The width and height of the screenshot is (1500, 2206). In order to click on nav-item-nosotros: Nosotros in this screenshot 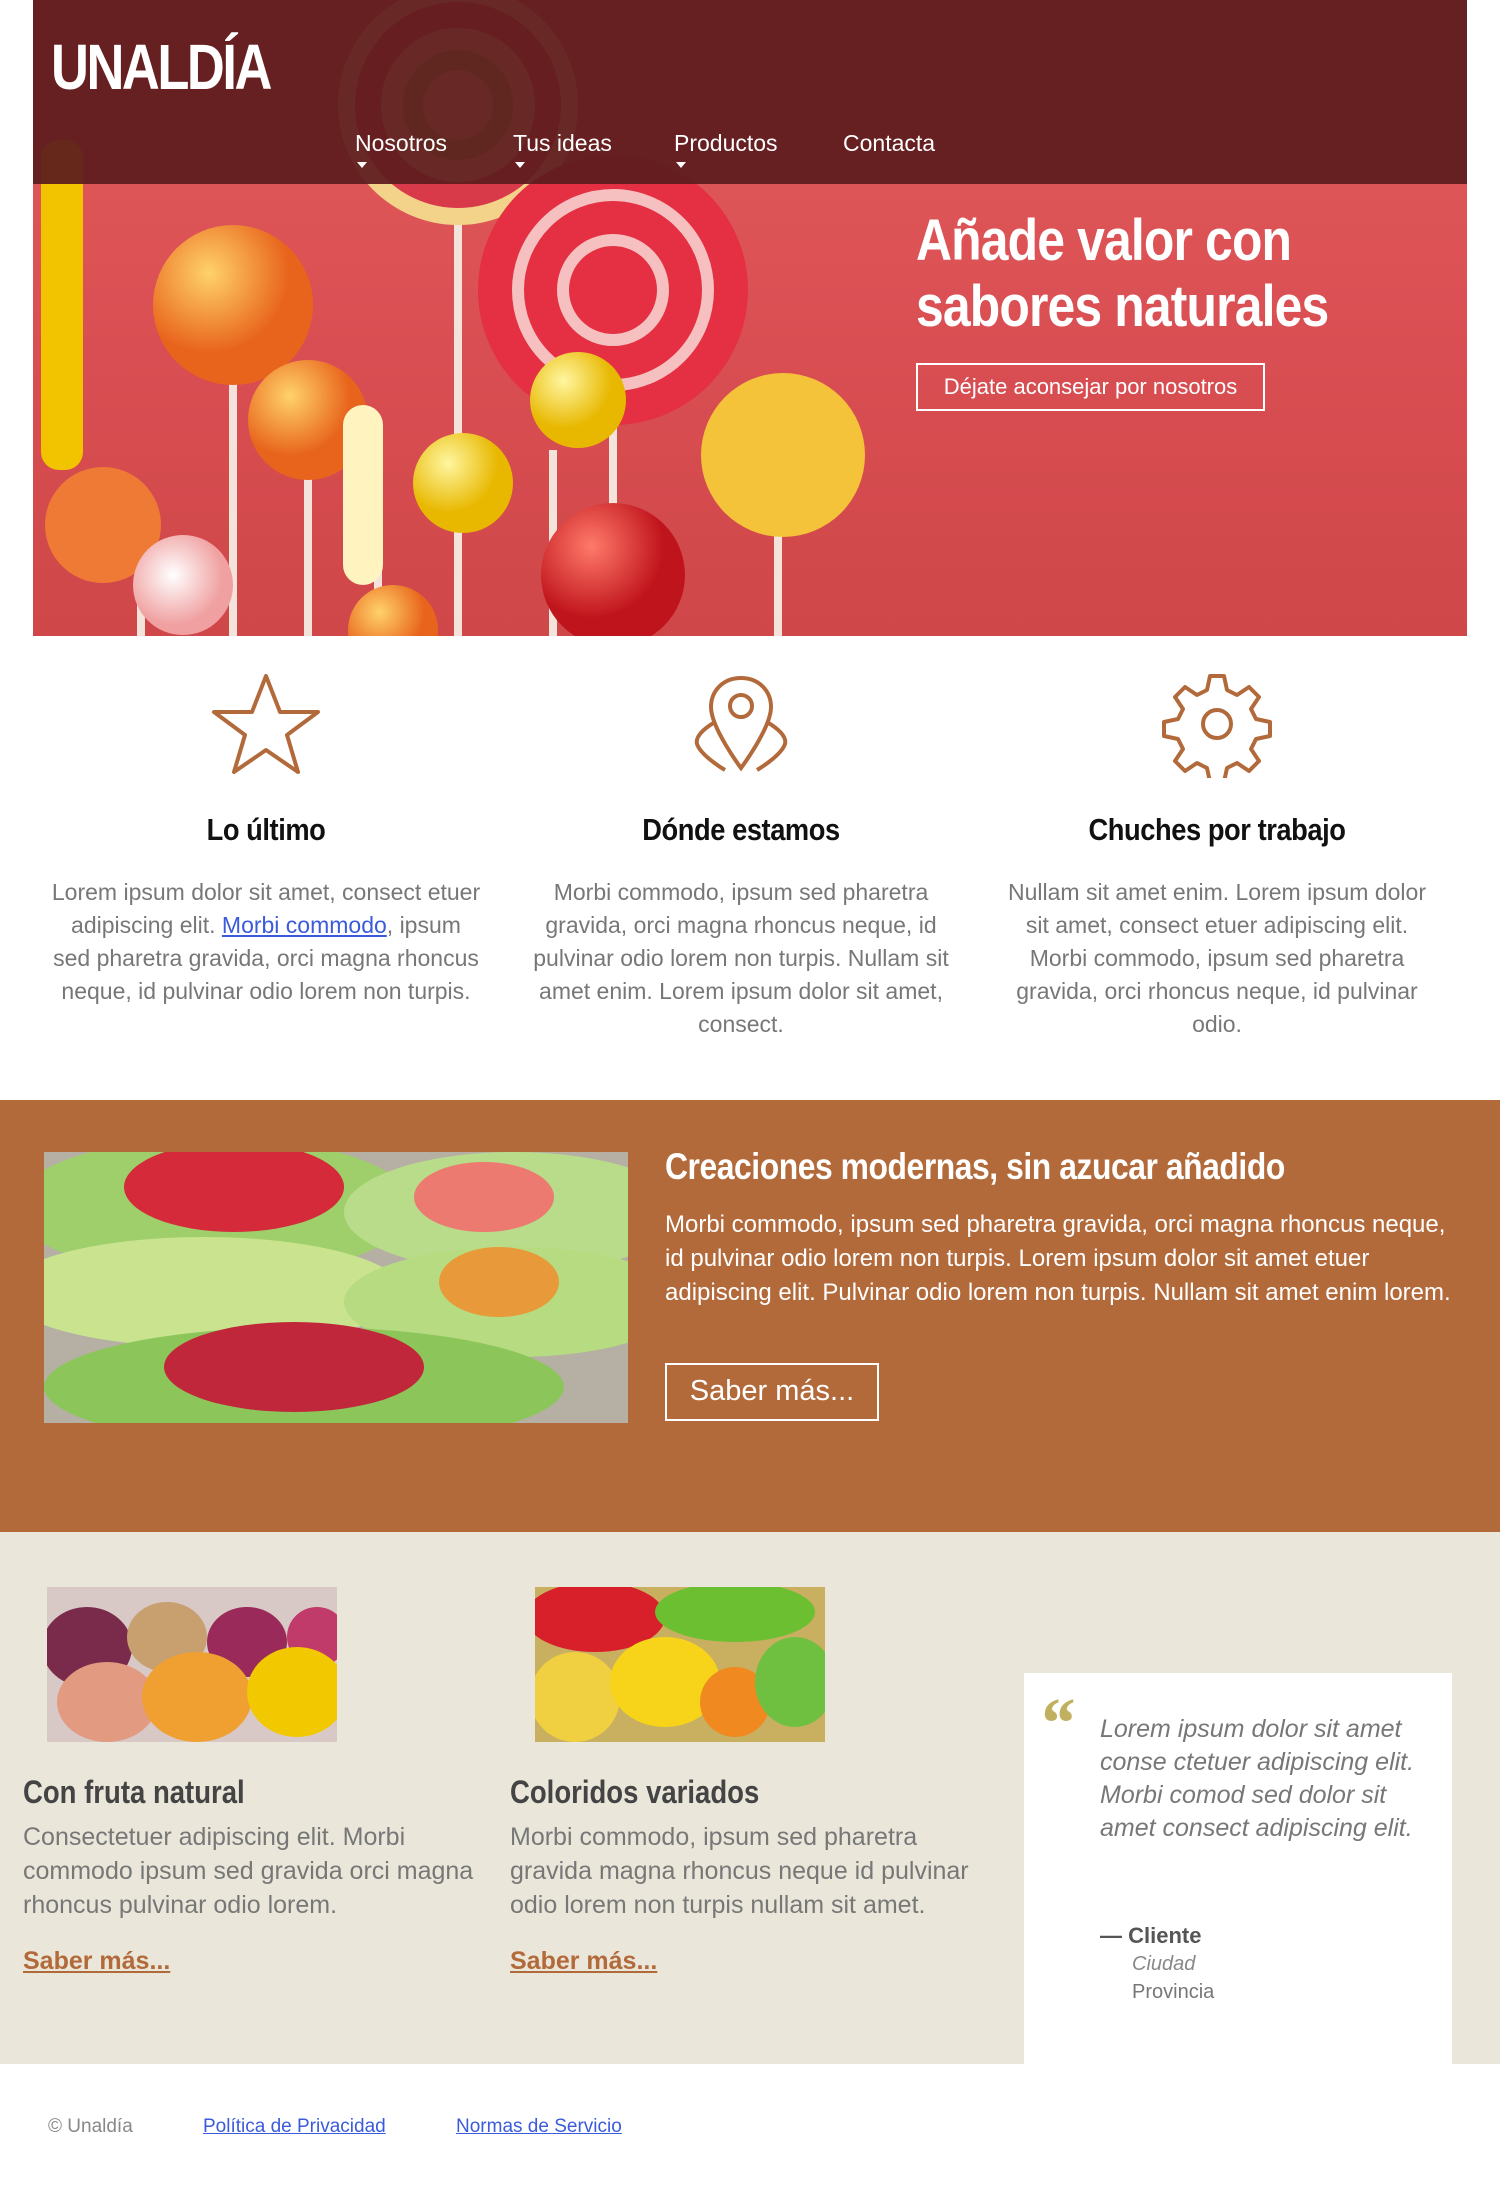, I will do `click(401, 149)`.